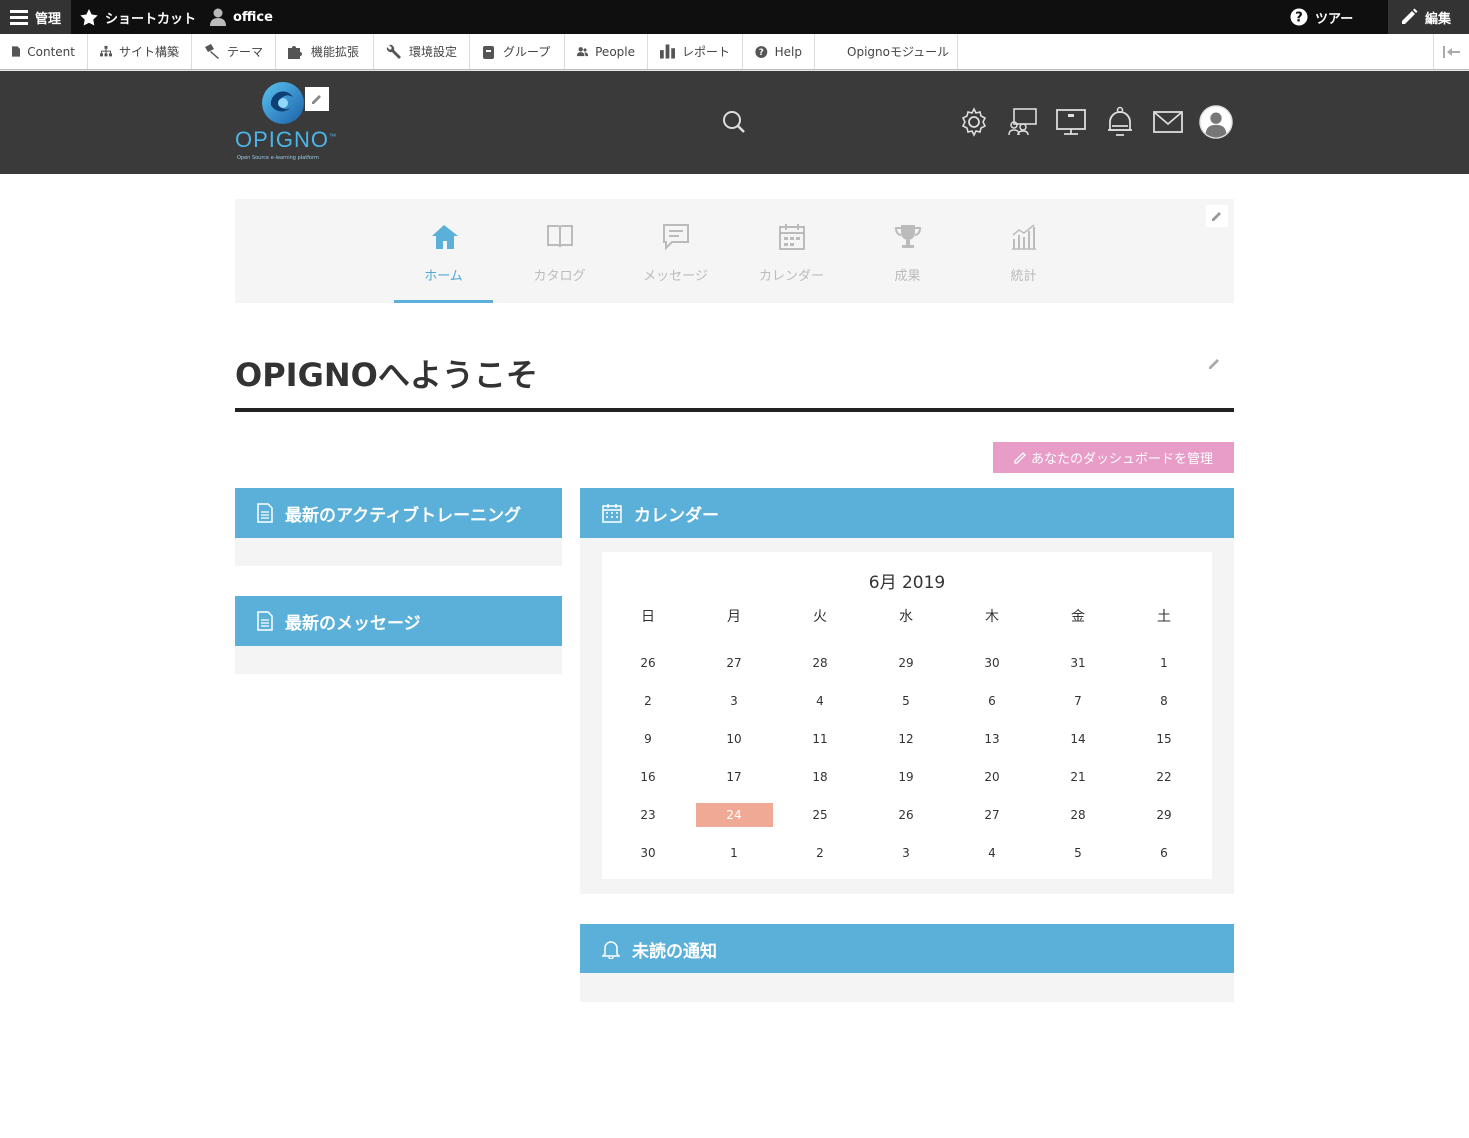 The width and height of the screenshot is (1469, 1138). I want to click on tray-item-label: テーマ, so click(244, 52).